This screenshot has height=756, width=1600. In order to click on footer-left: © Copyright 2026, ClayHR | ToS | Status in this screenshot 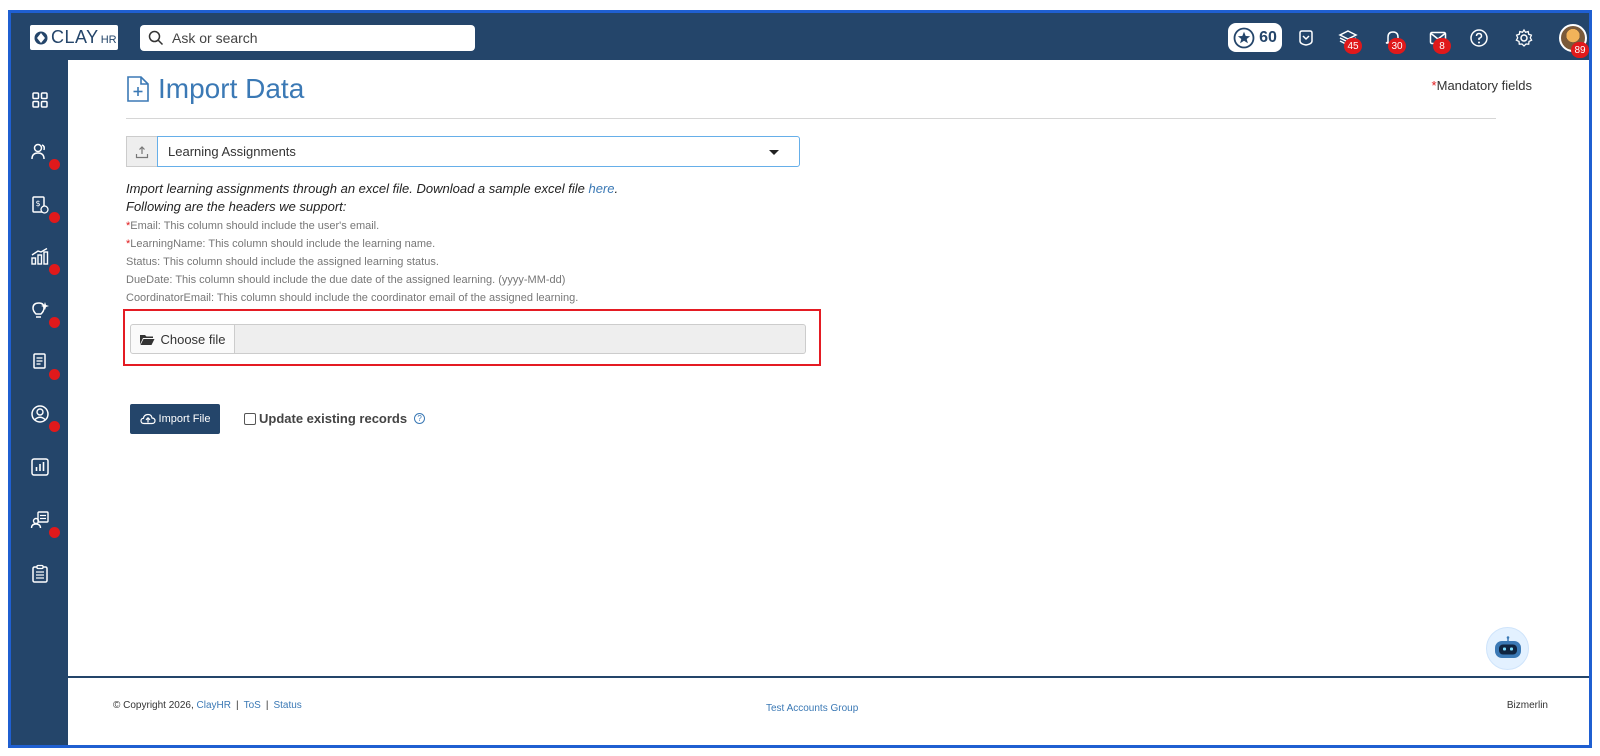, I will do `click(207, 705)`.